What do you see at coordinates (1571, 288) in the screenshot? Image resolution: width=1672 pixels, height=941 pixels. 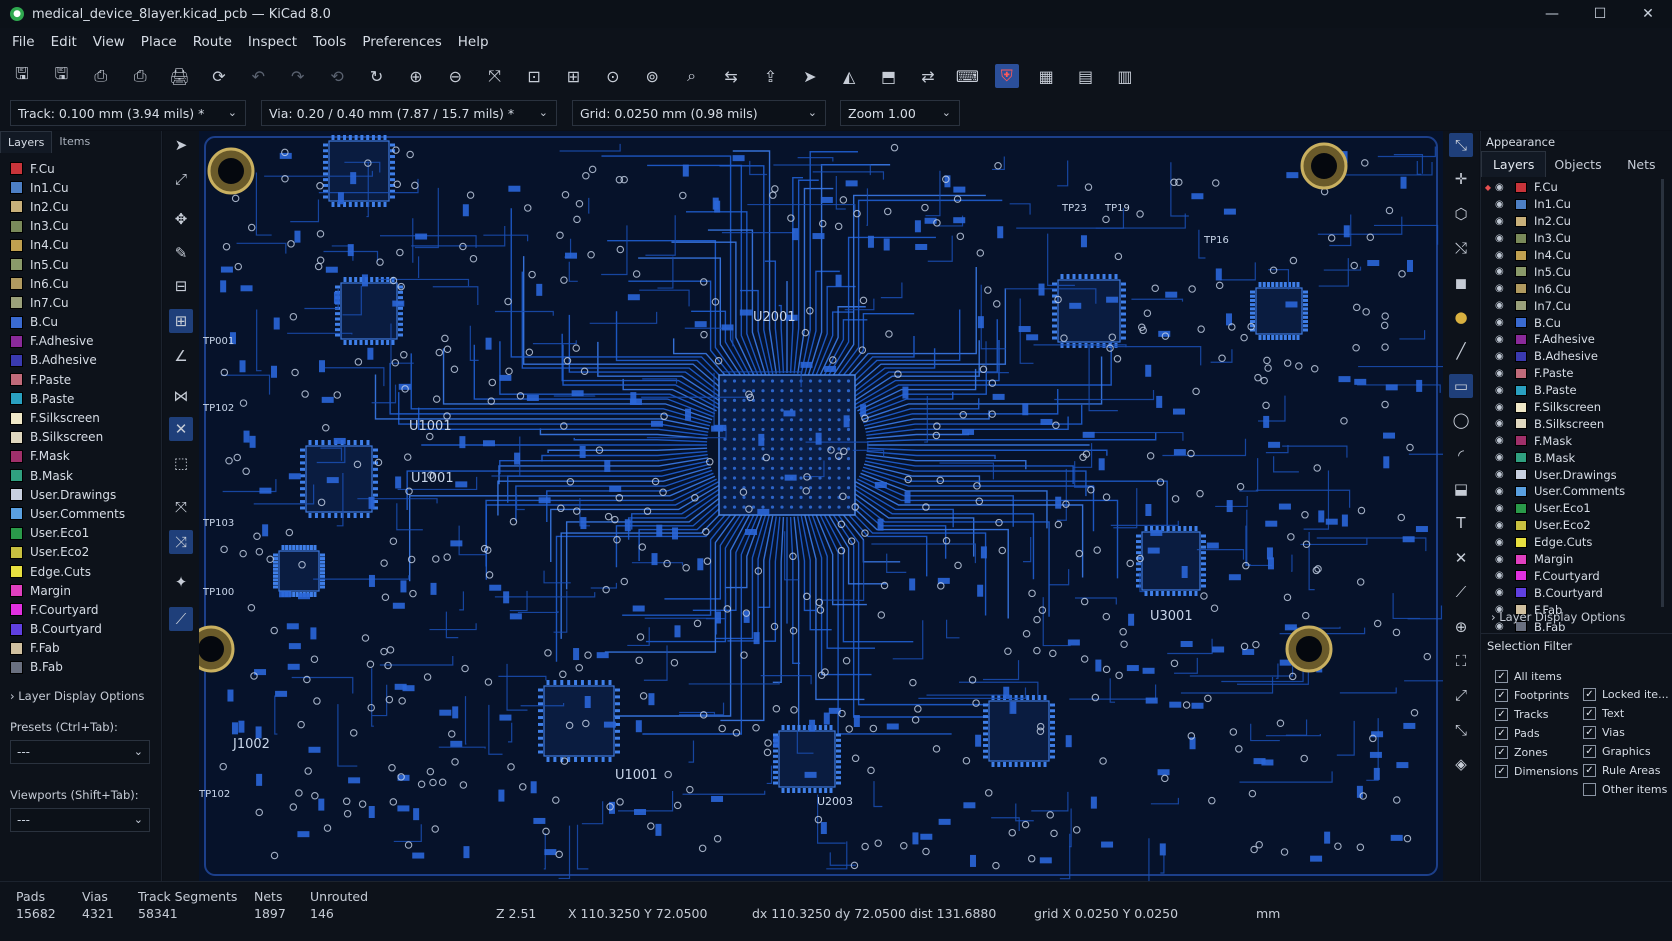 I see `appearance-layer-row: ◉ In6.Cu` at bounding box center [1571, 288].